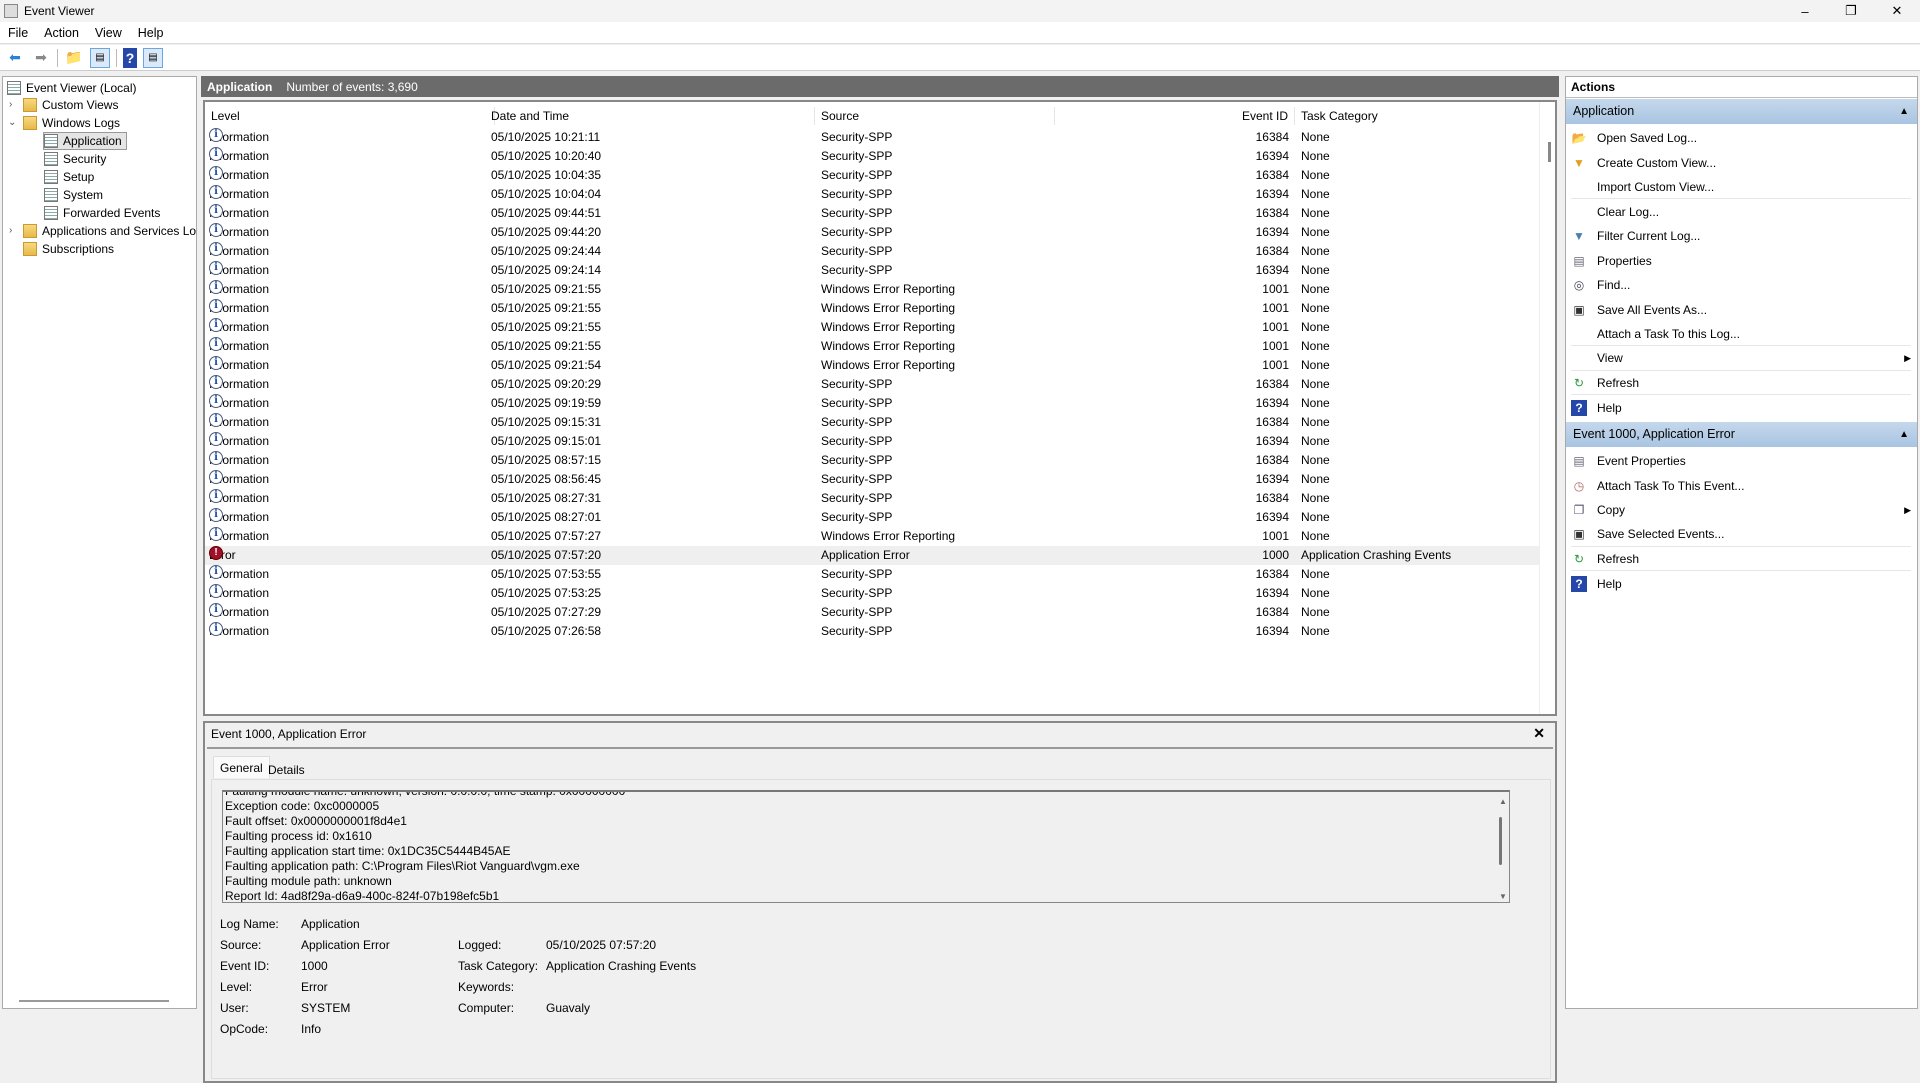 The width and height of the screenshot is (1920, 1083). I want to click on menu-help: Help, so click(151, 33).